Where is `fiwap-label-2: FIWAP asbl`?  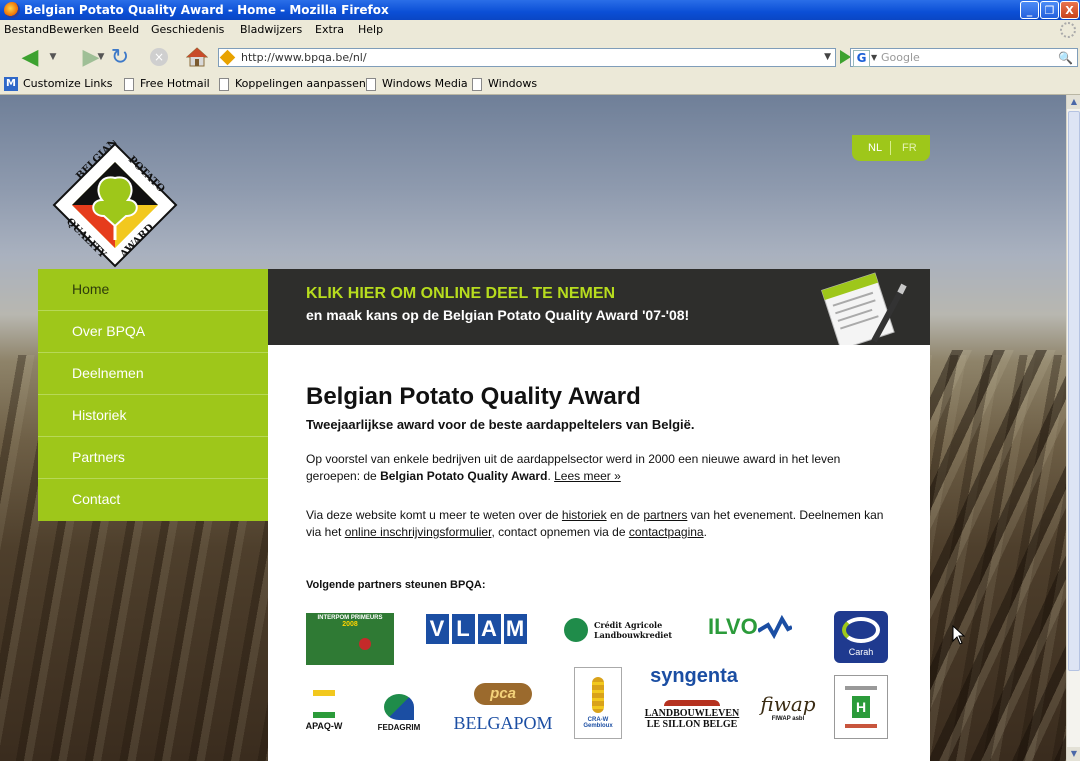
fiwap-label-2: FIWAP asbl is located at coordinates (788, 719).